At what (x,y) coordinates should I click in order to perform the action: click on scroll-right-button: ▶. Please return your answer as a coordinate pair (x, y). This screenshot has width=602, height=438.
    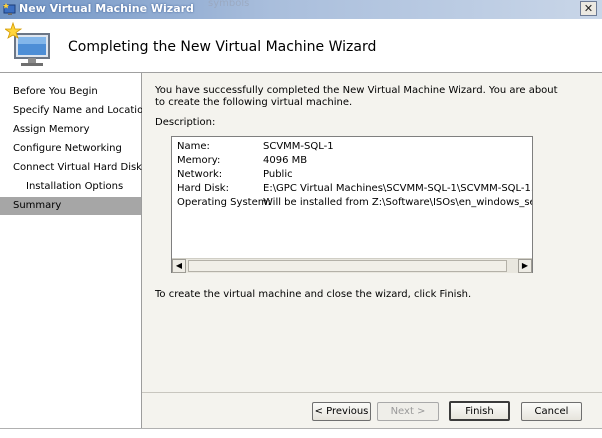
    Looking at the image, I should click on (525, 266).